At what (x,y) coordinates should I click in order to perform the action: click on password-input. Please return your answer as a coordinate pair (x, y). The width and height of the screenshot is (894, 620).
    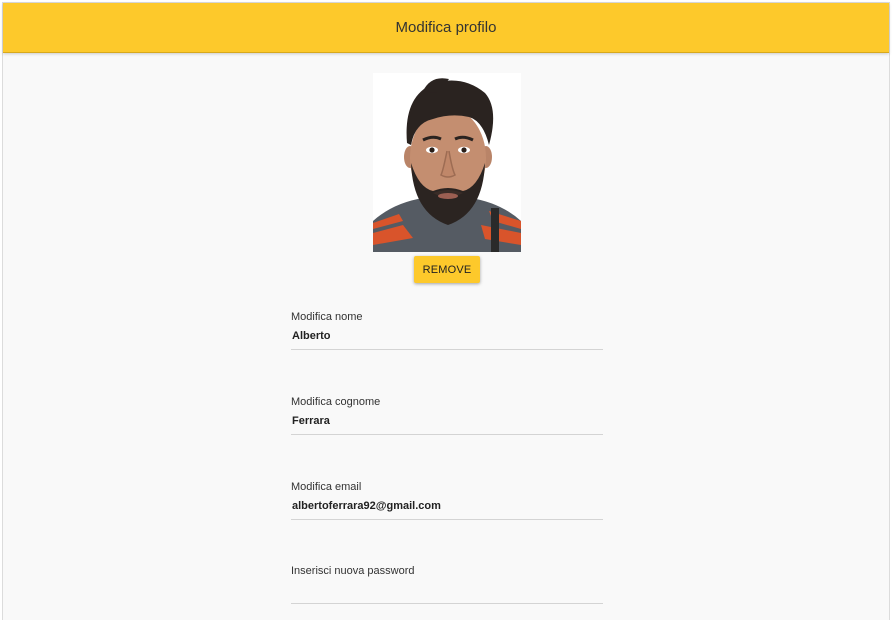
    Looking at the image, I should click on (447, 593).